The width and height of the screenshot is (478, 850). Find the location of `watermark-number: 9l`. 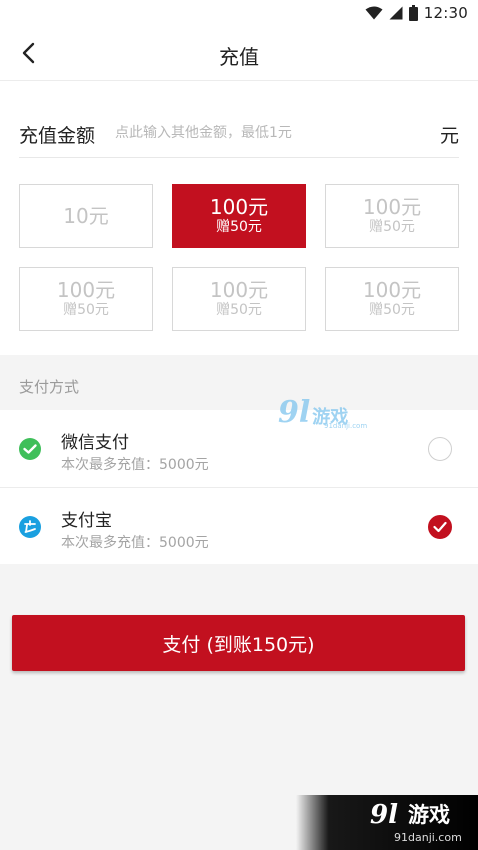

watermark-number: 9l is located at coordinates (294, 412).